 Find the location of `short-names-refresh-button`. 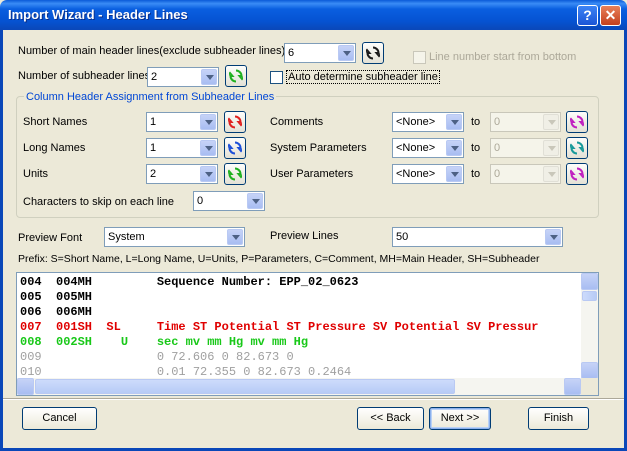

short-names-refresh-button is located at coordinates (235, 122).